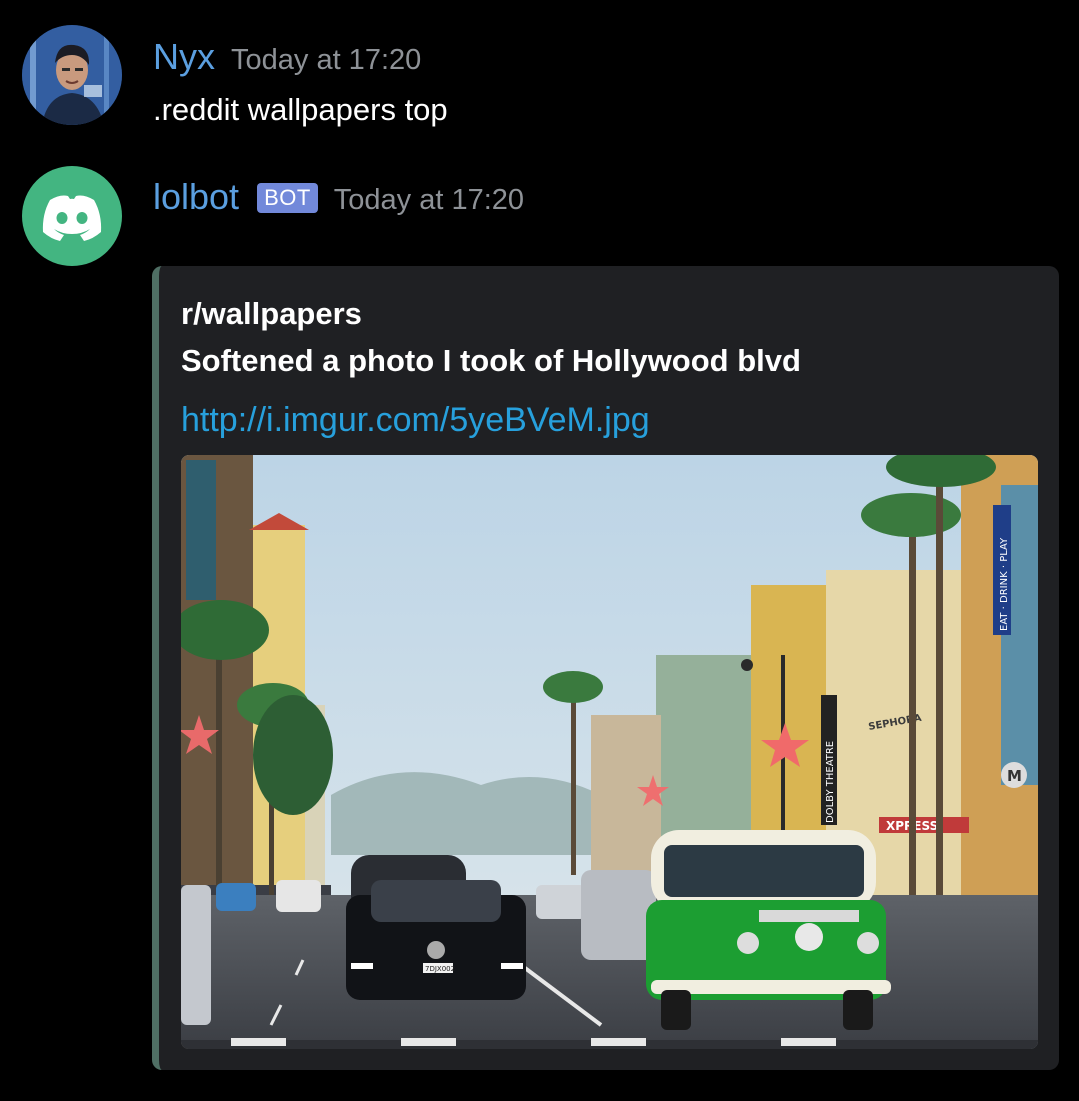 The image size is (1079, 1101). Describe the element at coordinates (300, 109) in the screenshot. I see `message-content: .reddit wallpapers top` at that location.